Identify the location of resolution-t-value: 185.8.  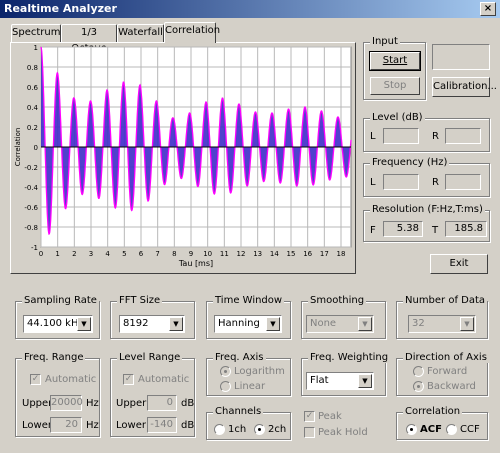
(468, 228).